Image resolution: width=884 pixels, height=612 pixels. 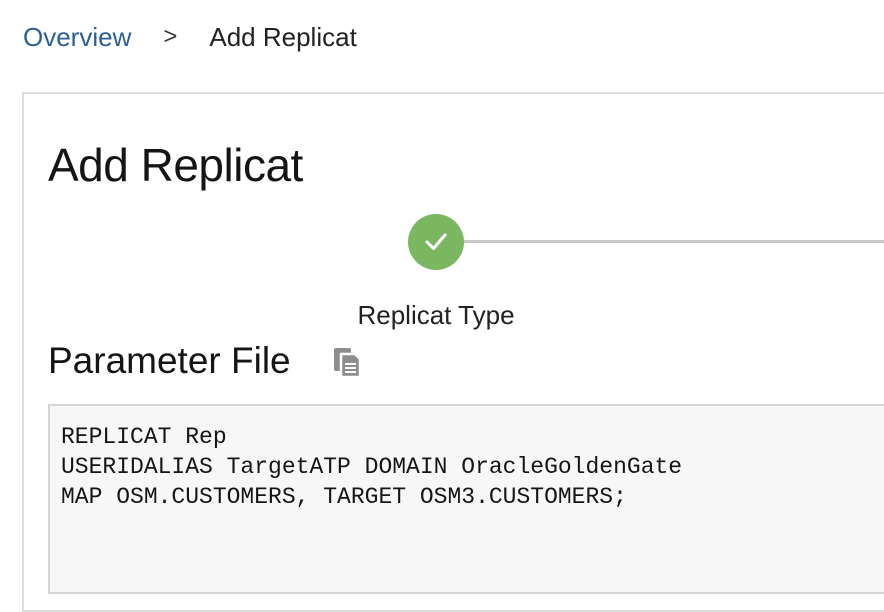 I want to click on train-step-replicat-type, so click(x=436, y=242).